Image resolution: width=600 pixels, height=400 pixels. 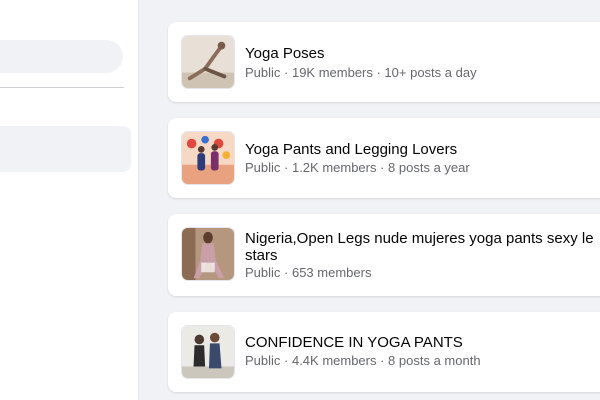 I want to click on group-name-line-2: stars, so click(x=422, y=255).